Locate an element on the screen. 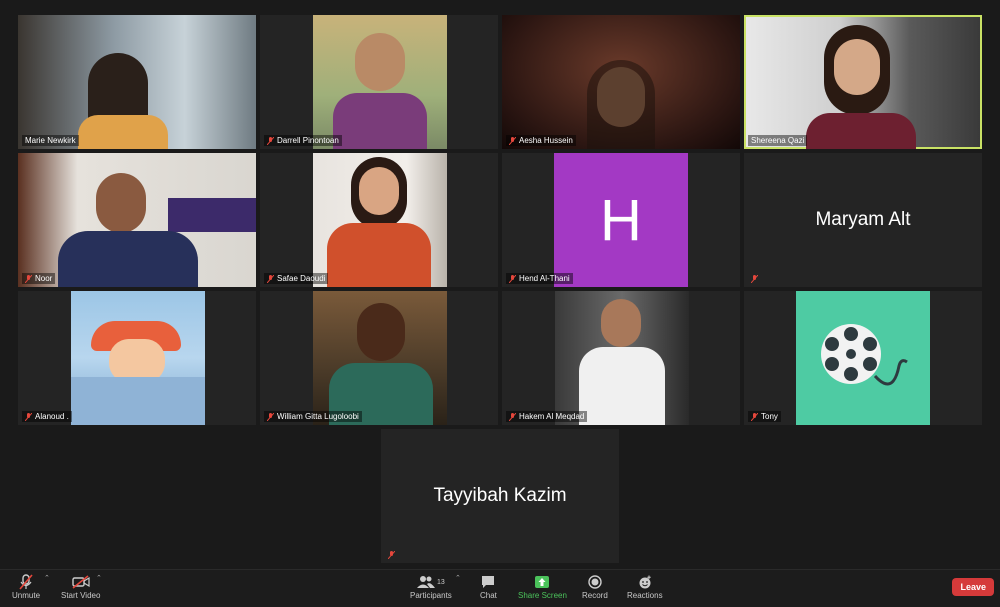  avatar-image is located at coordinates (863, 358).